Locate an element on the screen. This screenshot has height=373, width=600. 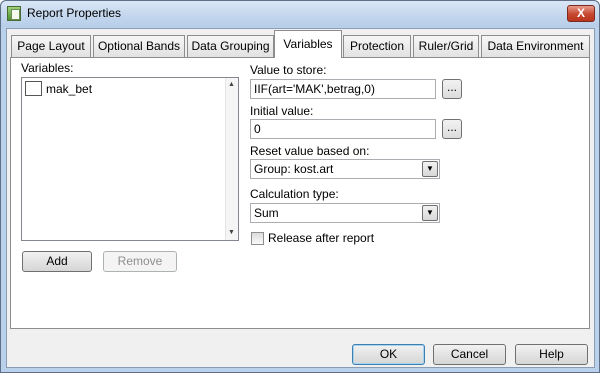
tab-data-grouping: Data Grouping is located at coordinates (230, 46).